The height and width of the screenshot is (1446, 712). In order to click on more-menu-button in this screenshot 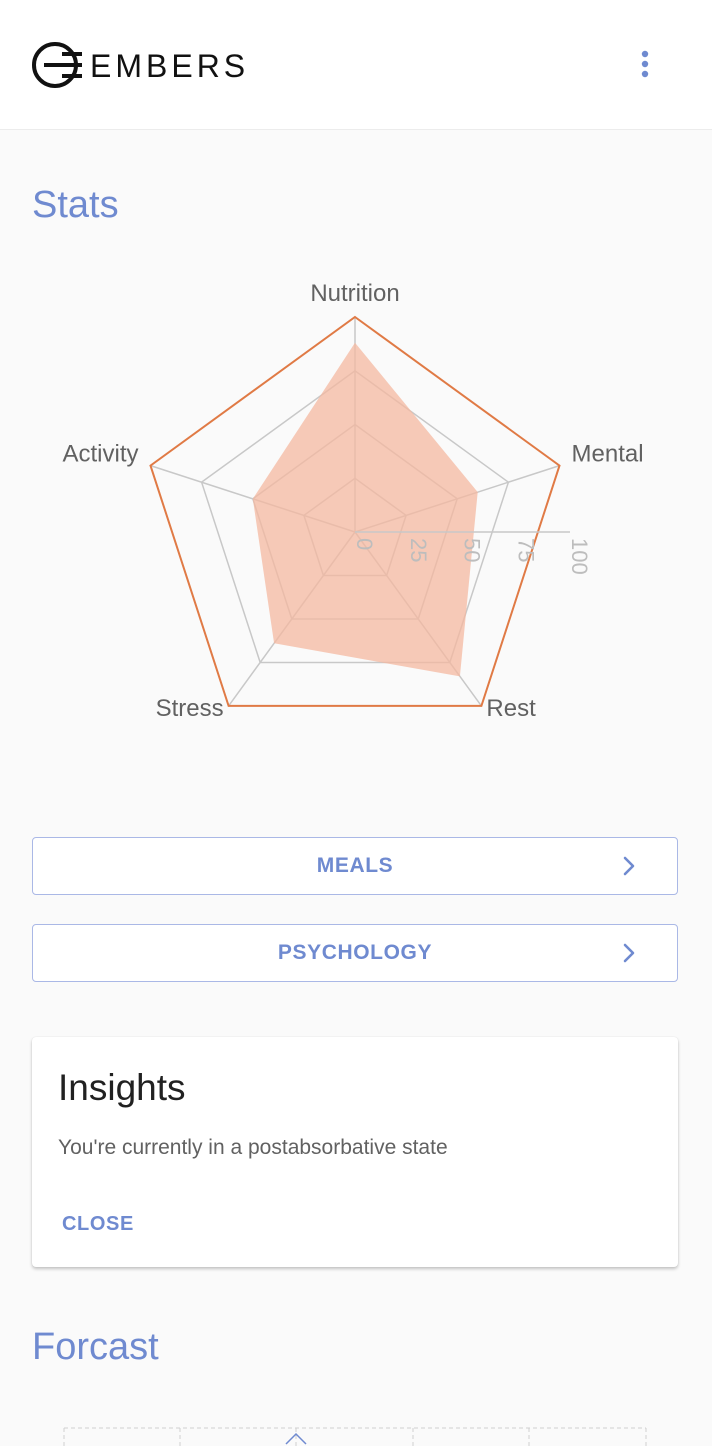, I will do `click(645, 64)`.